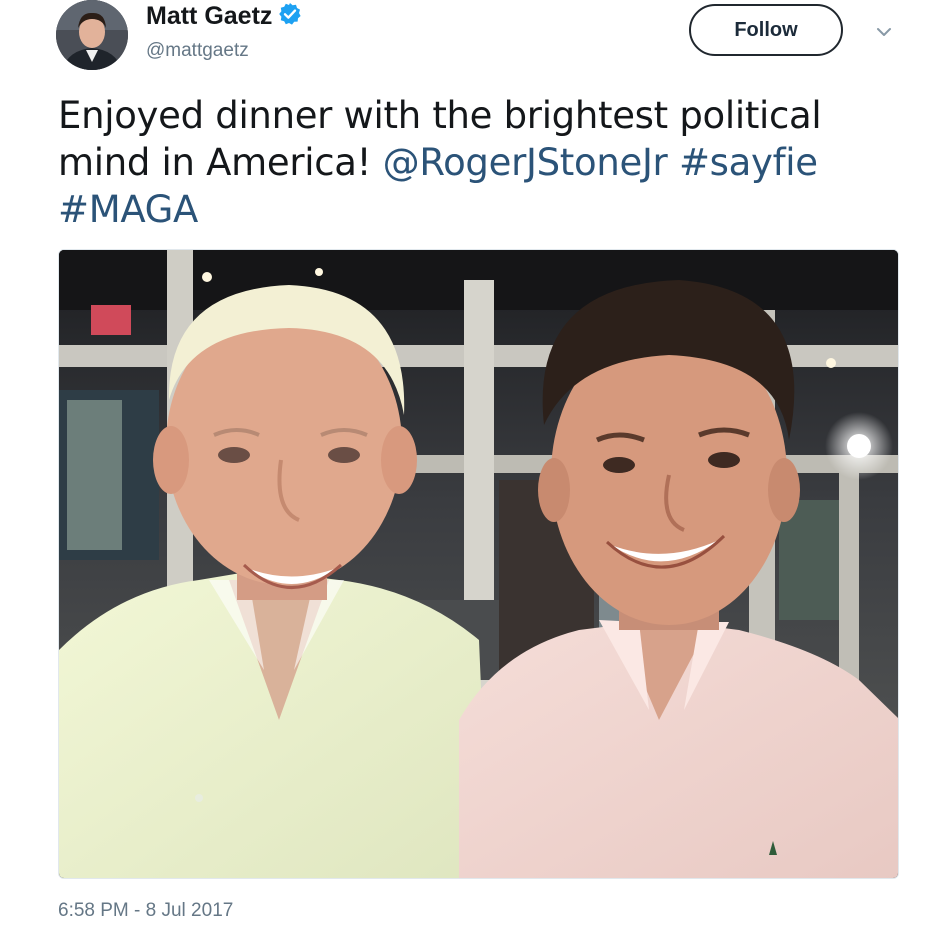 Image resolution: width=950 pixels, height=944 pixels. What do you see at coordinates (290, 14) in the screenshot?
I see `verified-badge-icon` at bounding box center [290, 14].